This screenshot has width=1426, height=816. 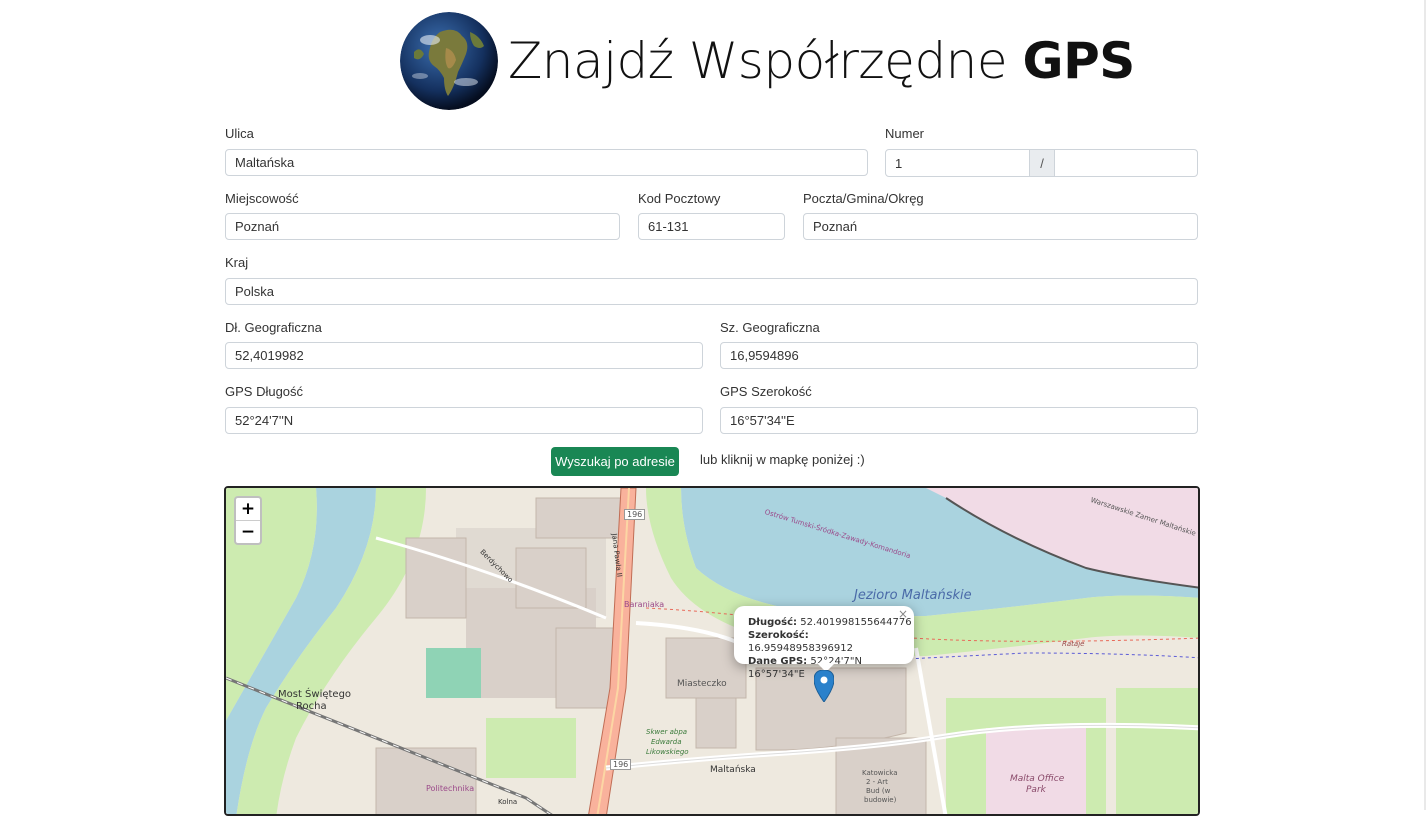 What do you see at coordinates (702, 684) in the screenshot?
I see `miasteczko-label: Miasteczko` at bounding box center [702, 684].